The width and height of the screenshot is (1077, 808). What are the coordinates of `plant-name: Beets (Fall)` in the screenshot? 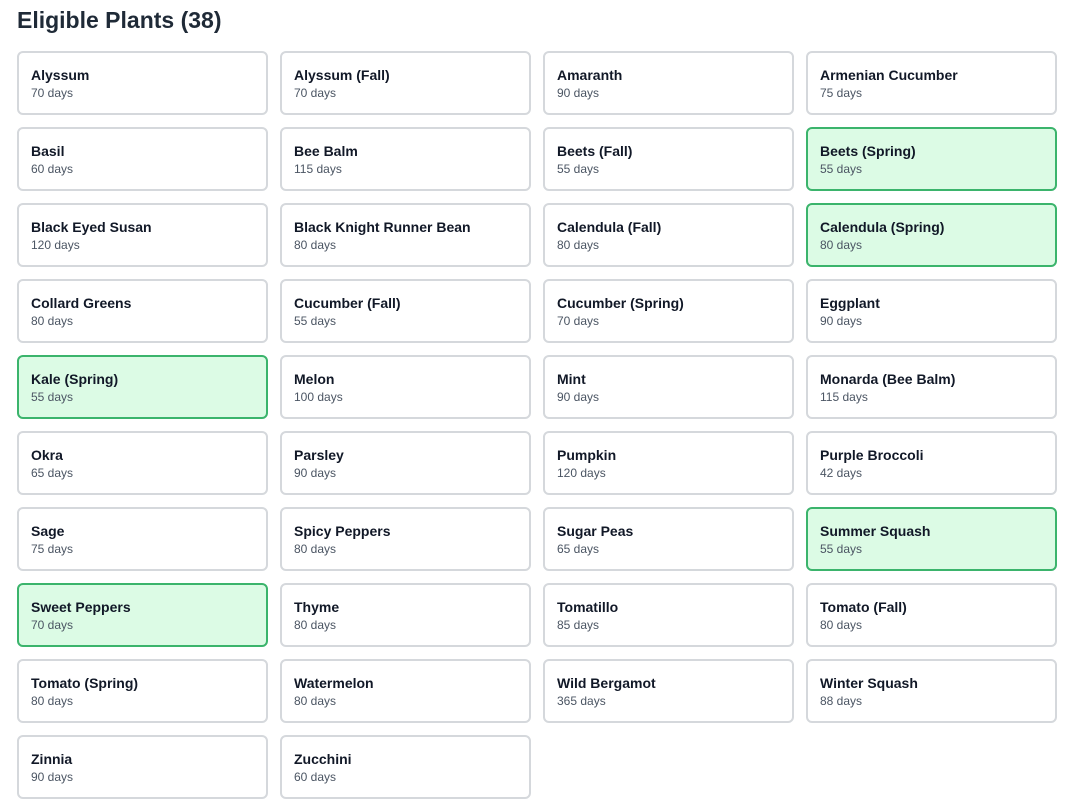 It's located at (595, 151).